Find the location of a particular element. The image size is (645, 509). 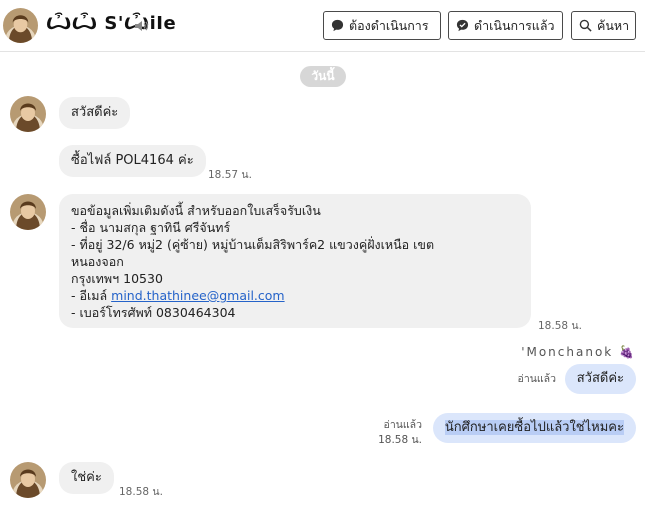

message-time: 18.57 น. is located at coordinates (230, 175).